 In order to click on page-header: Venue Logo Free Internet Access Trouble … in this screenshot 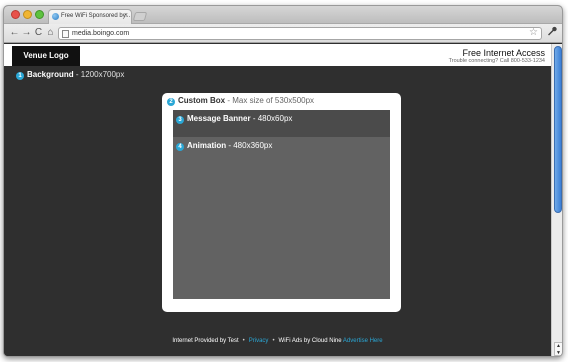, I will do `click(277, 55)`.